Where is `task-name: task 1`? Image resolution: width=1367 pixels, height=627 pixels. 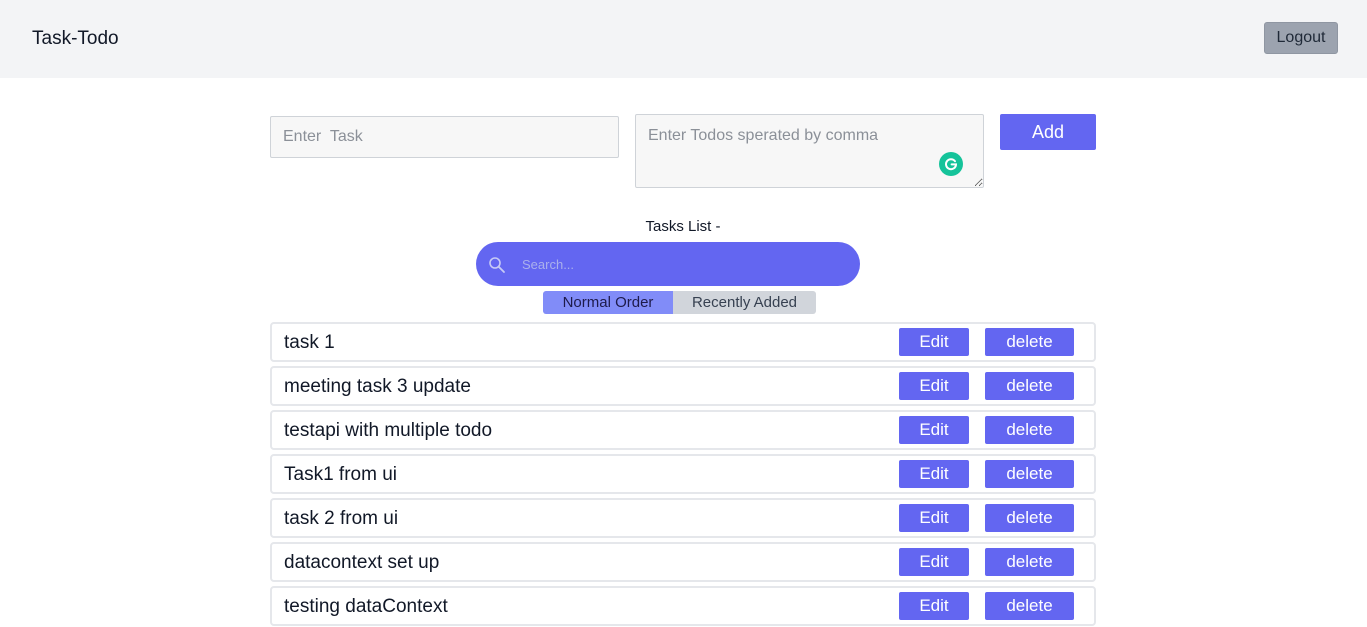
task-name: task 1 is located at coordinates (309, 343).